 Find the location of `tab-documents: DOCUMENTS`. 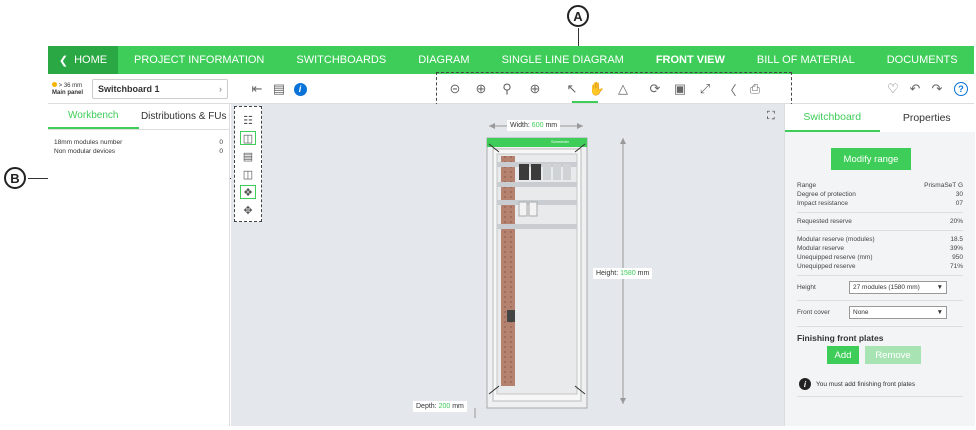

tab-documents: DOCUMENTS is located at coordinates (922, 60).